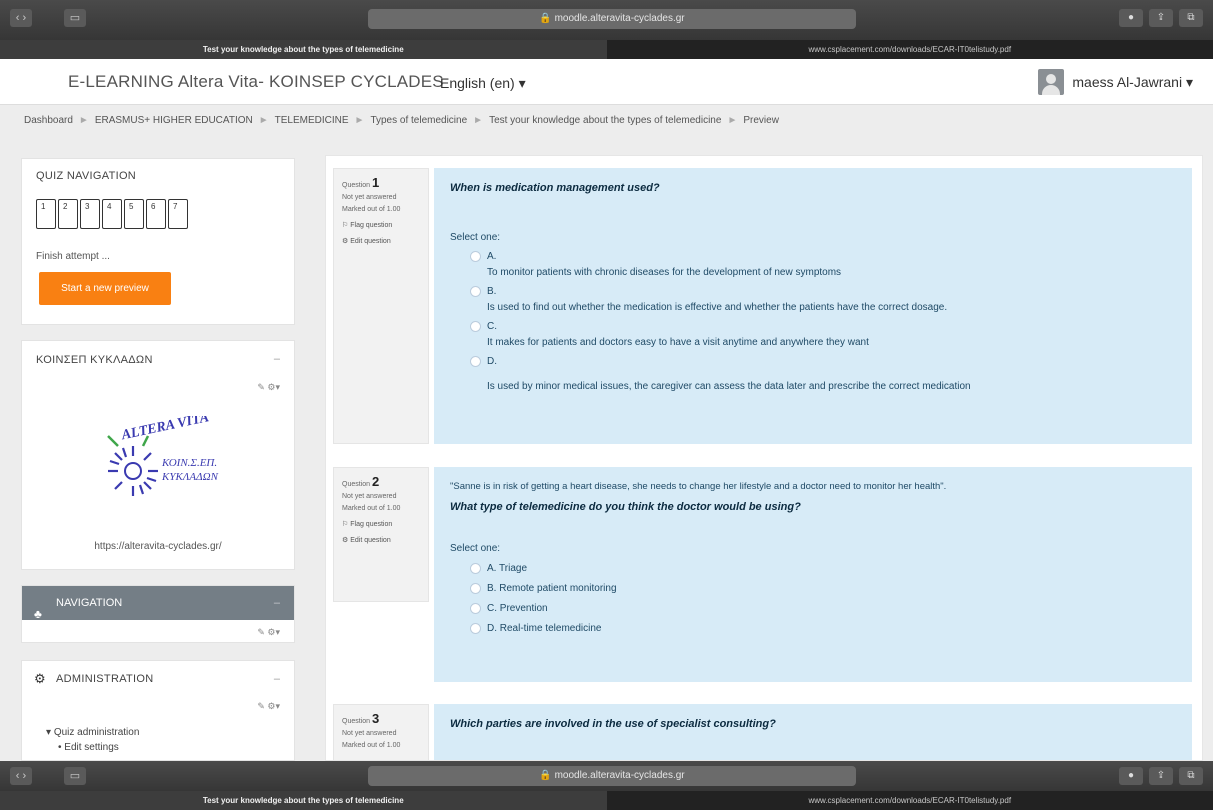  What do you see at coordinates (48, 120) in the screenshot?
I see `breadcrumb-dashboard: Dashboard` at bounding box center [48, 120].